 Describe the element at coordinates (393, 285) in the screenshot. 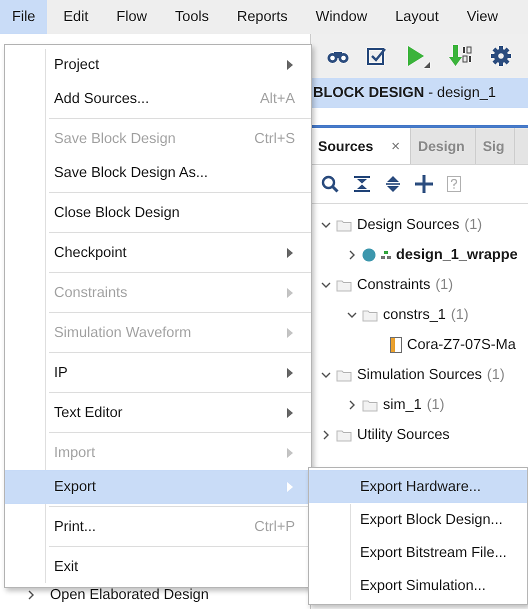

I see `tree-item: Constraints` at that location.